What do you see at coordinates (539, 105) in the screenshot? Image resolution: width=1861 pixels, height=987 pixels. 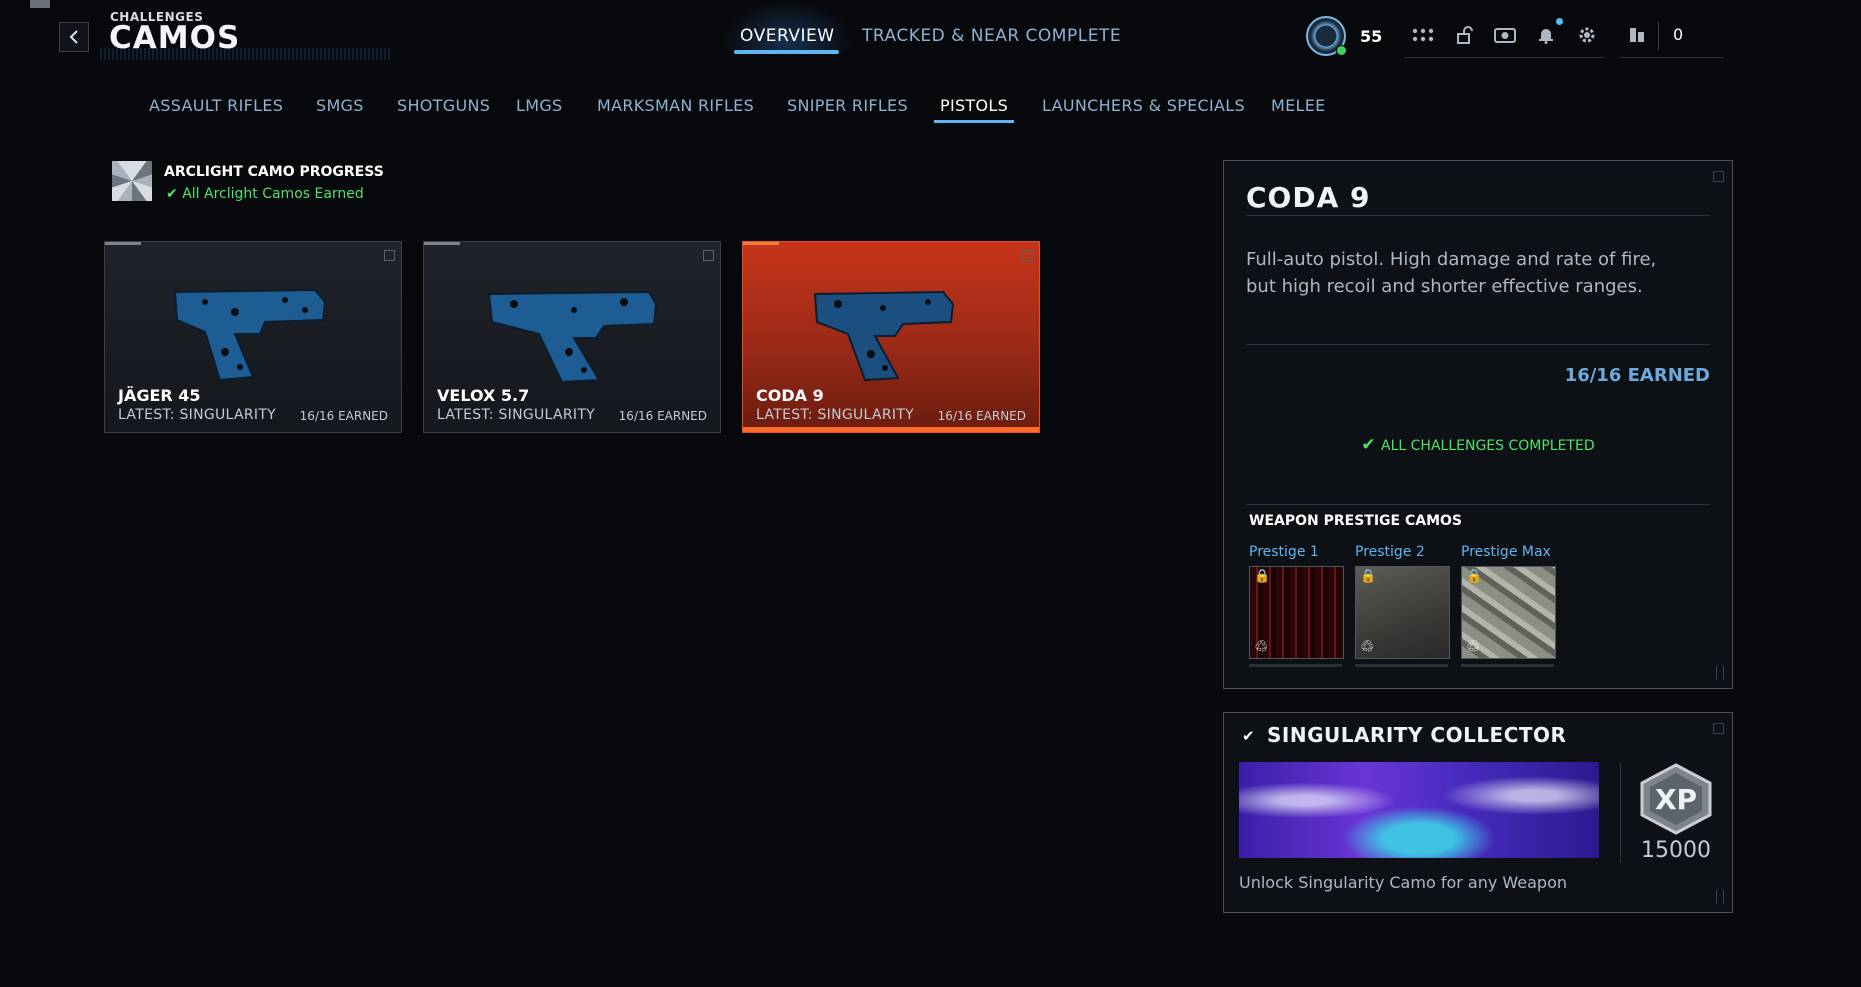 I see `category-tab-lmgs: LMGS` at bounding box center [539, 105].